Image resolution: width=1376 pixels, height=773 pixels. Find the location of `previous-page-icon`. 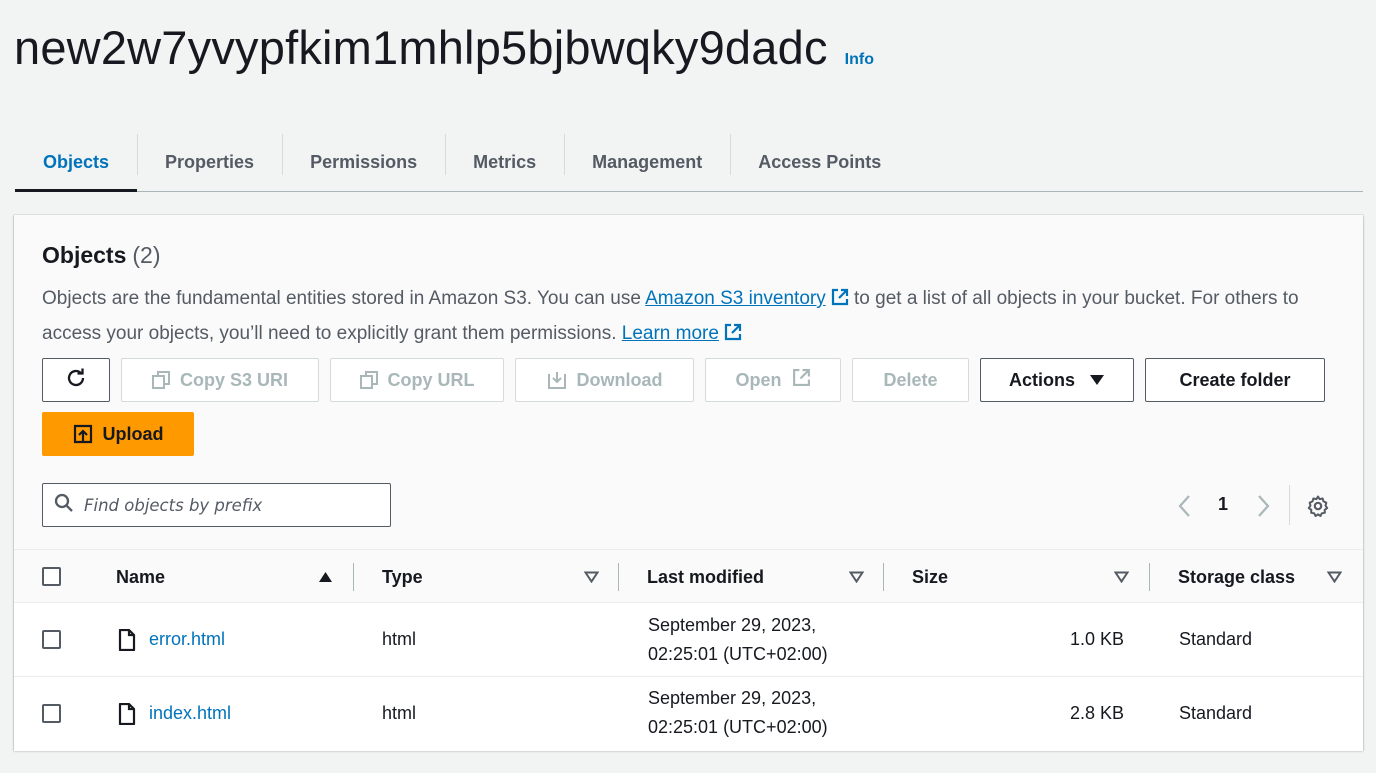

previous-page-icon is located at coordinates (1185, 506).